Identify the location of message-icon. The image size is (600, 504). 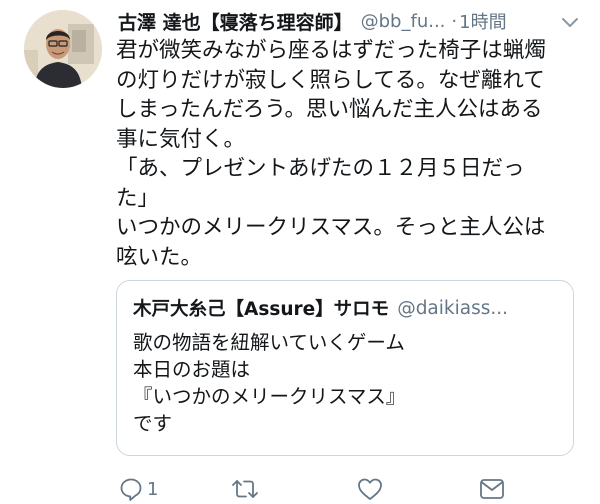
(492, 489).